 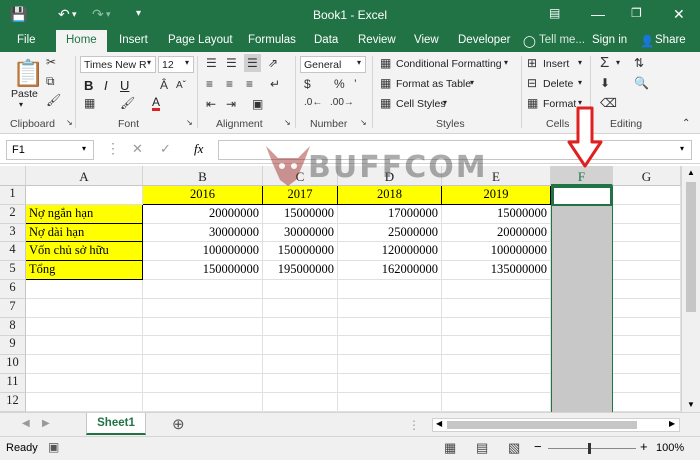 What do you see at coordinates (13, 176) in the screenshot?
I see `select-all-corner` at bounding box center [13, 176].